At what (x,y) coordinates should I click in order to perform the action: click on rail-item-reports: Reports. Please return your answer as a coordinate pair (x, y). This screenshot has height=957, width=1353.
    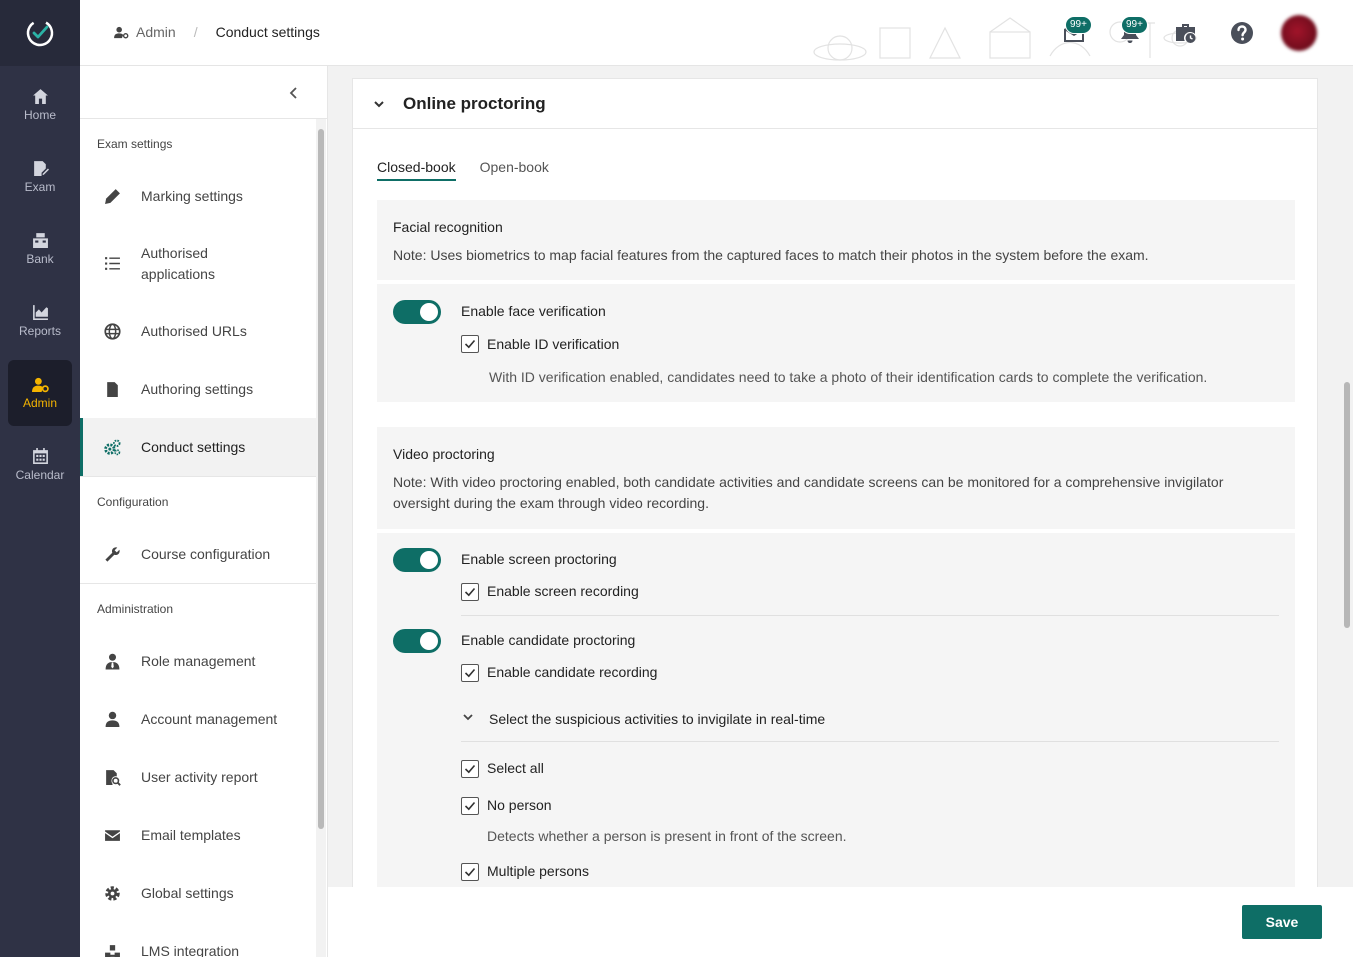
    Looking at the image, I should click on (40, 321).